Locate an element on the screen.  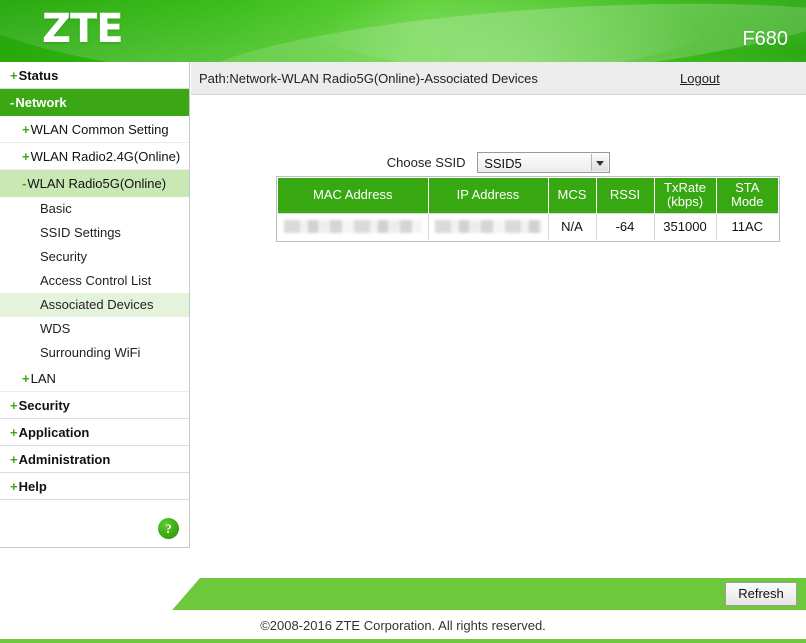
column-header-rssi: RSSI is located at coordinates (625, 195).